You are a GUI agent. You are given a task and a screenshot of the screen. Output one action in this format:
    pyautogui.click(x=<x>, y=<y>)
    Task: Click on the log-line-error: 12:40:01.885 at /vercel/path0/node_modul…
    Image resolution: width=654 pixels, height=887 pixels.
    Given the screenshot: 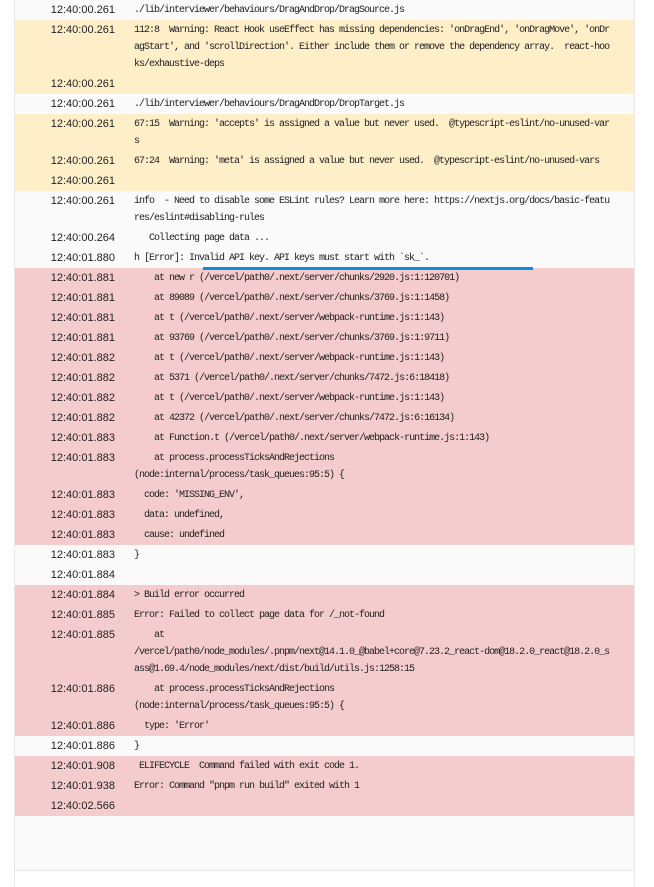 What is the action you would take?
    pyautogui.click(x=324, y=652)
    